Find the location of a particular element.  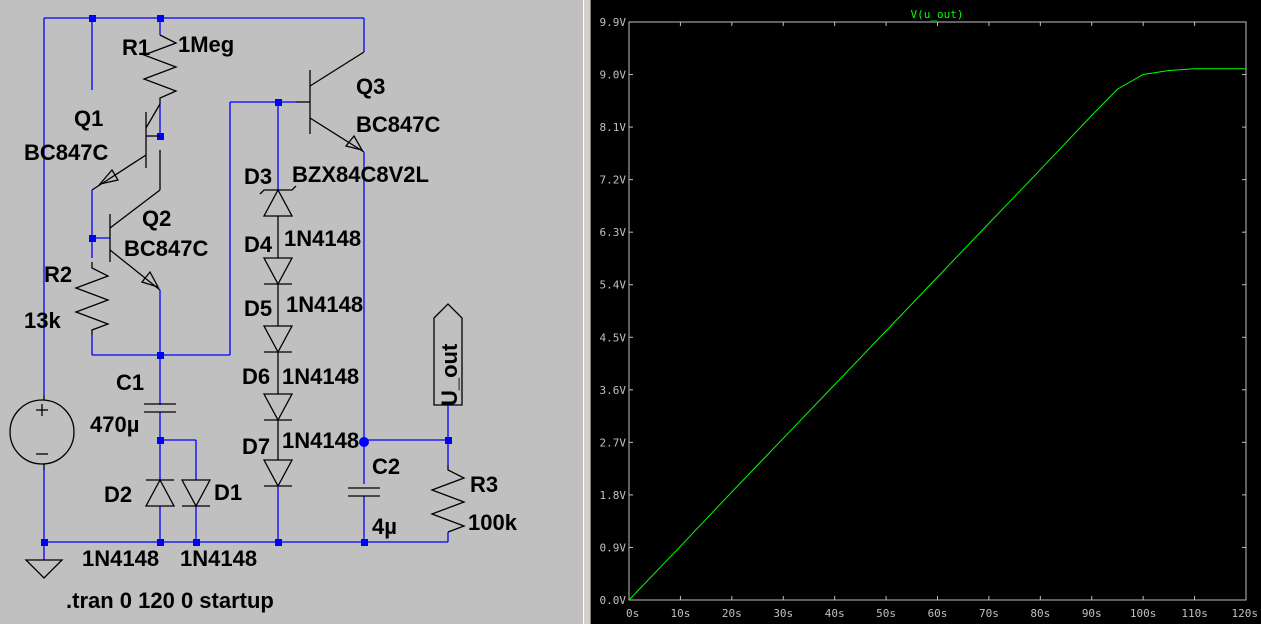

d7-value: 1N4148 is located at coordinates (320, 440).